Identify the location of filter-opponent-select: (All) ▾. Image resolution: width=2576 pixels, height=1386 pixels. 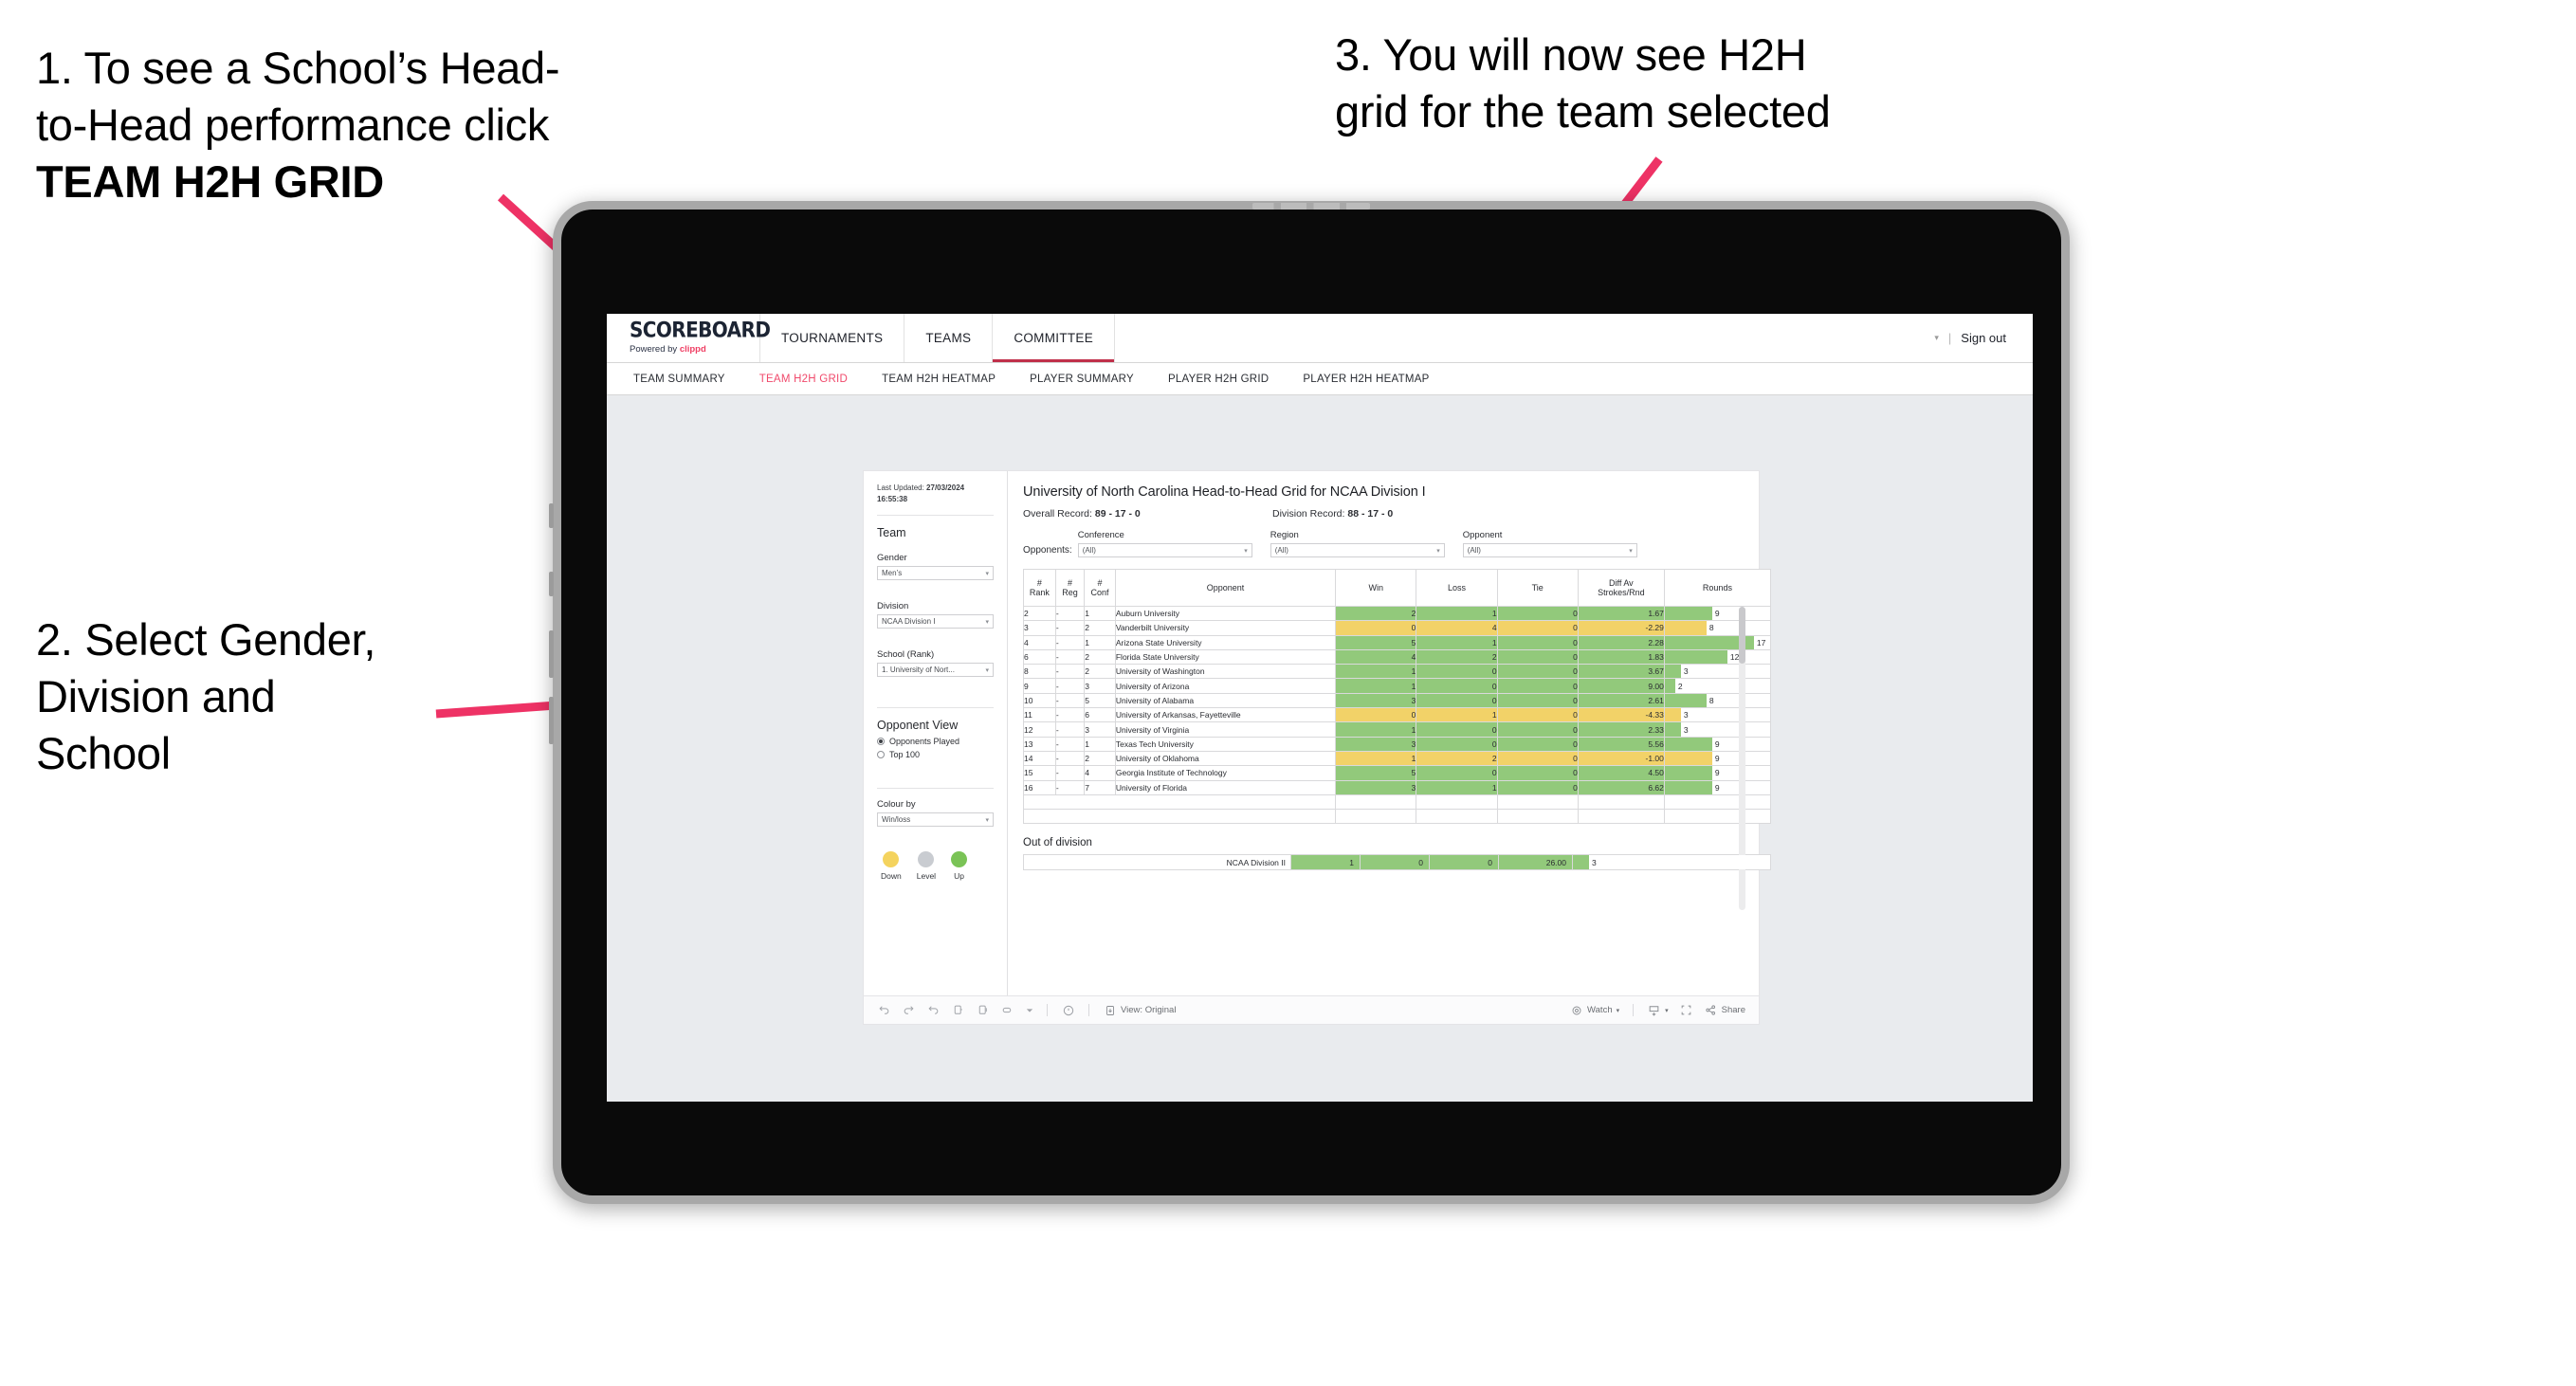
(1549, 550).